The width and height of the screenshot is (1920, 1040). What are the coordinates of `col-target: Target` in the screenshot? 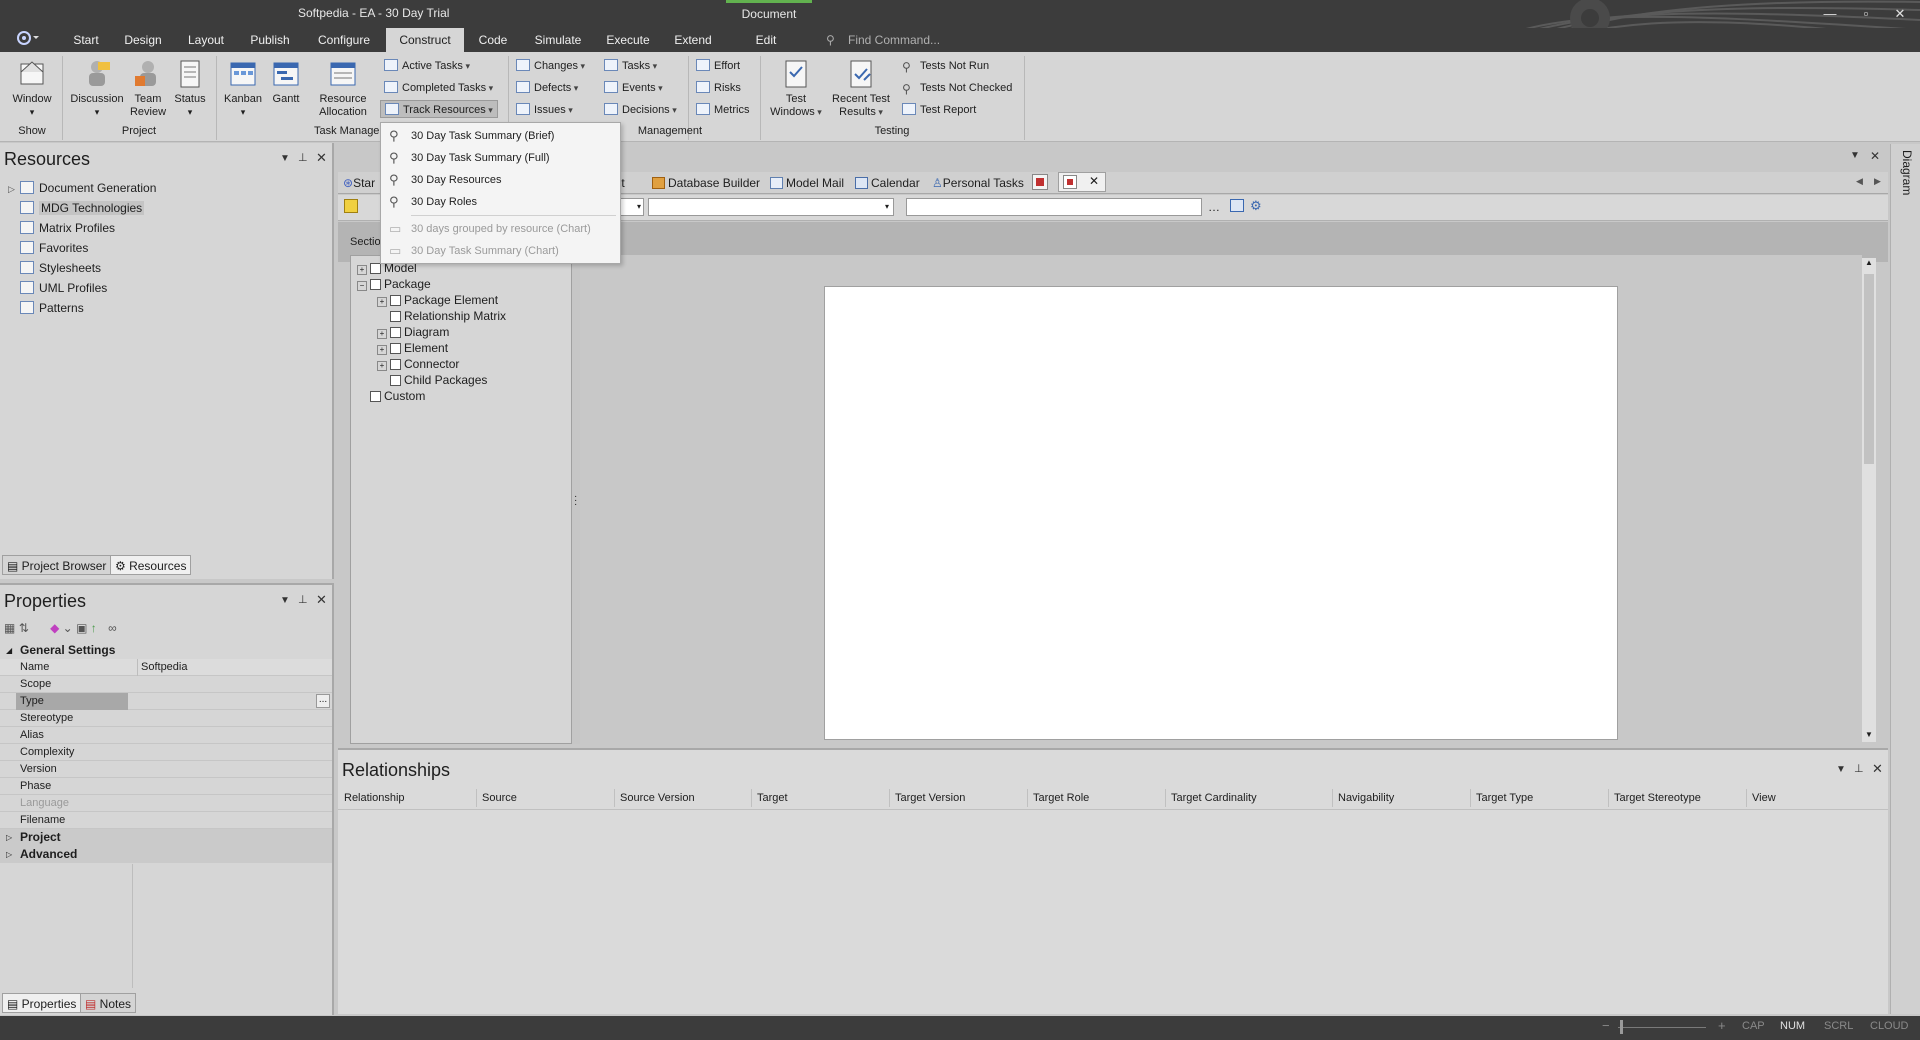 It's located at (772, 798).